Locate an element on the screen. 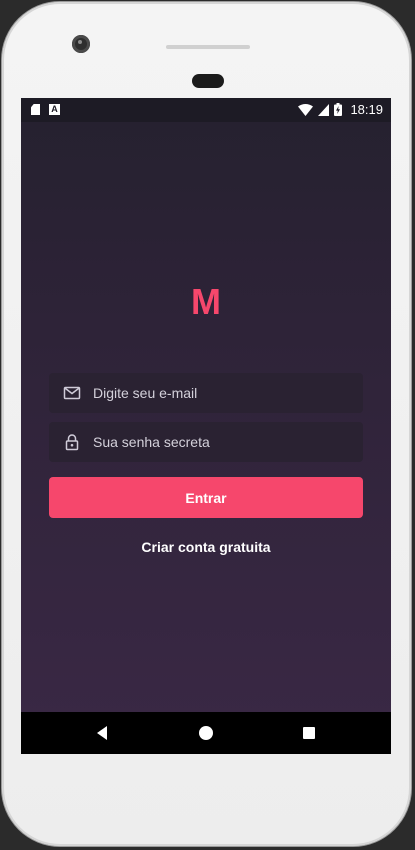  password-field is located at coordinates (206, 442).